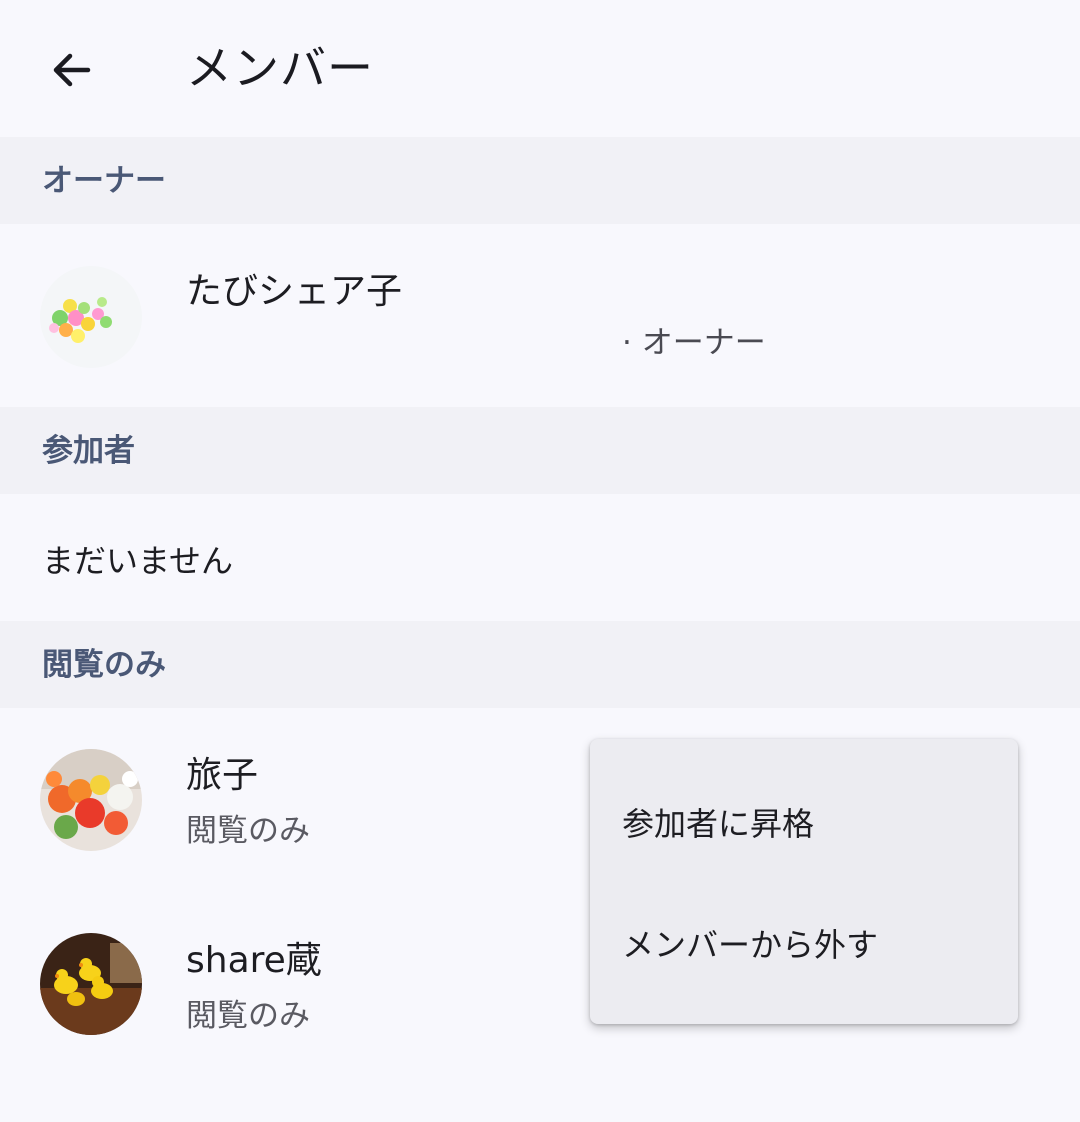  I want to click on member-role: · オーナー, so click(694, 343).